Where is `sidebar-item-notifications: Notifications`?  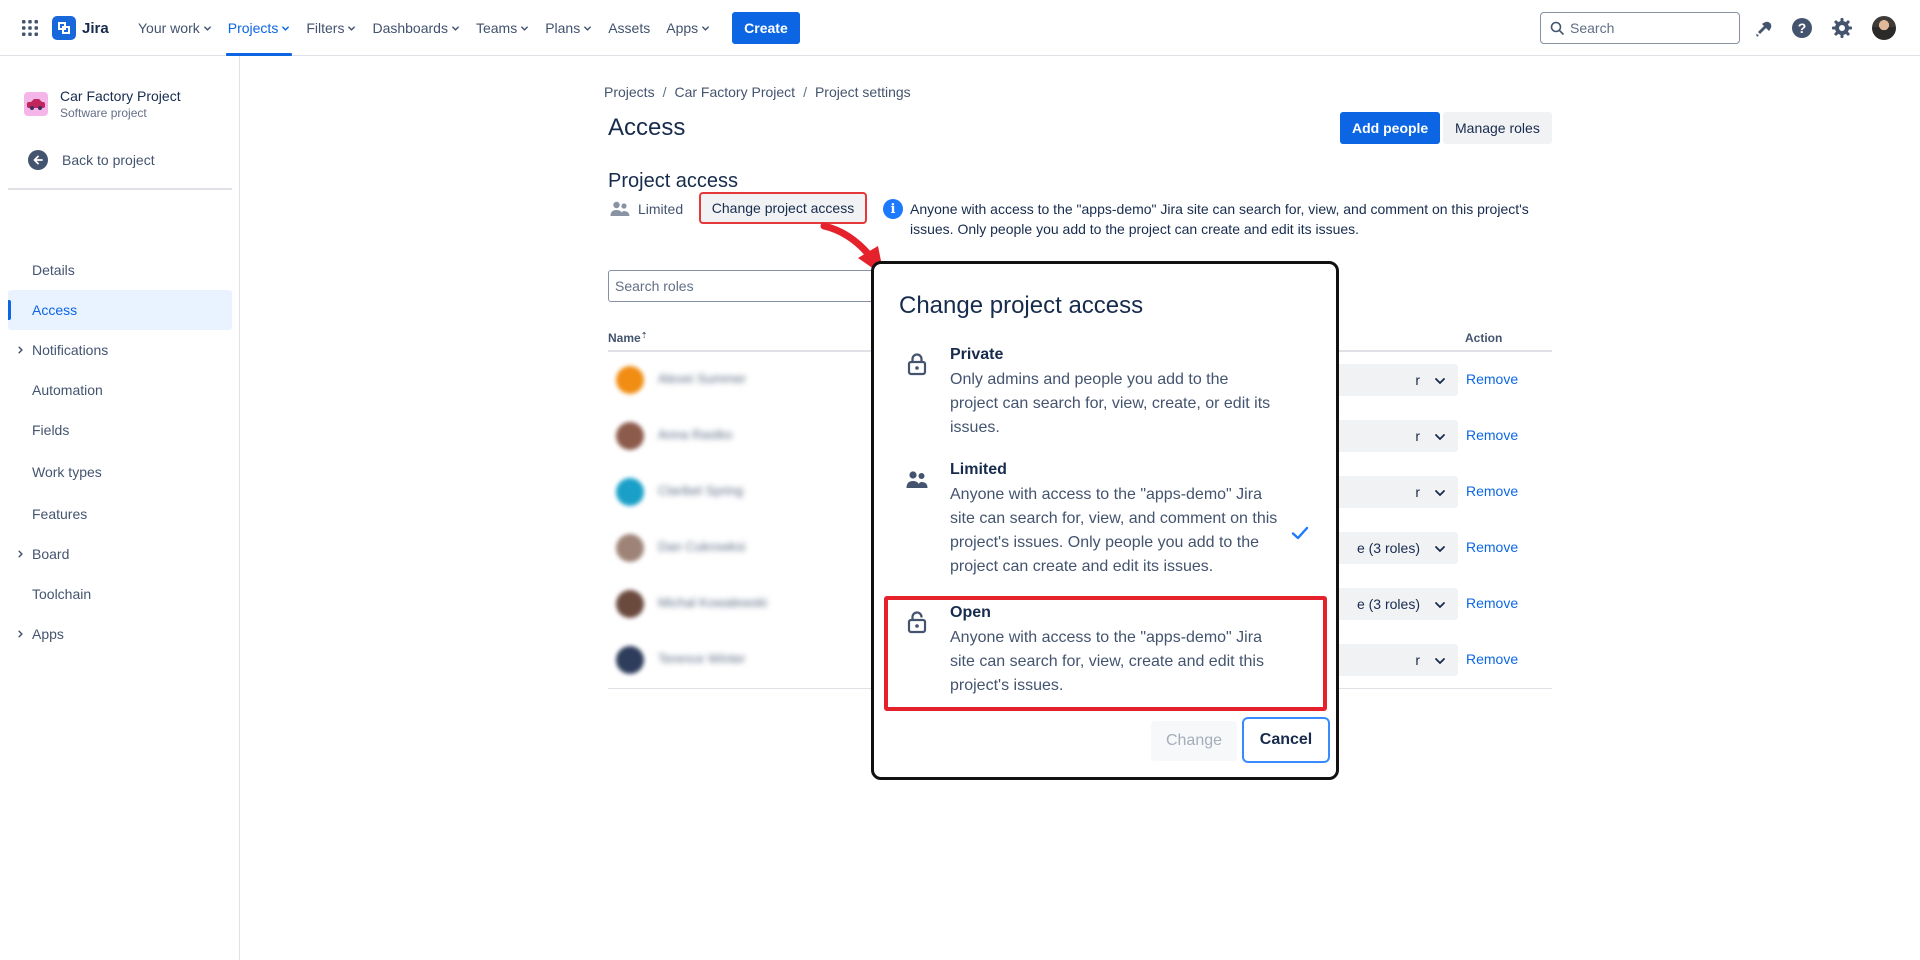
sidebar-item-notifications: Notifications is located at coordinates (120, 350).